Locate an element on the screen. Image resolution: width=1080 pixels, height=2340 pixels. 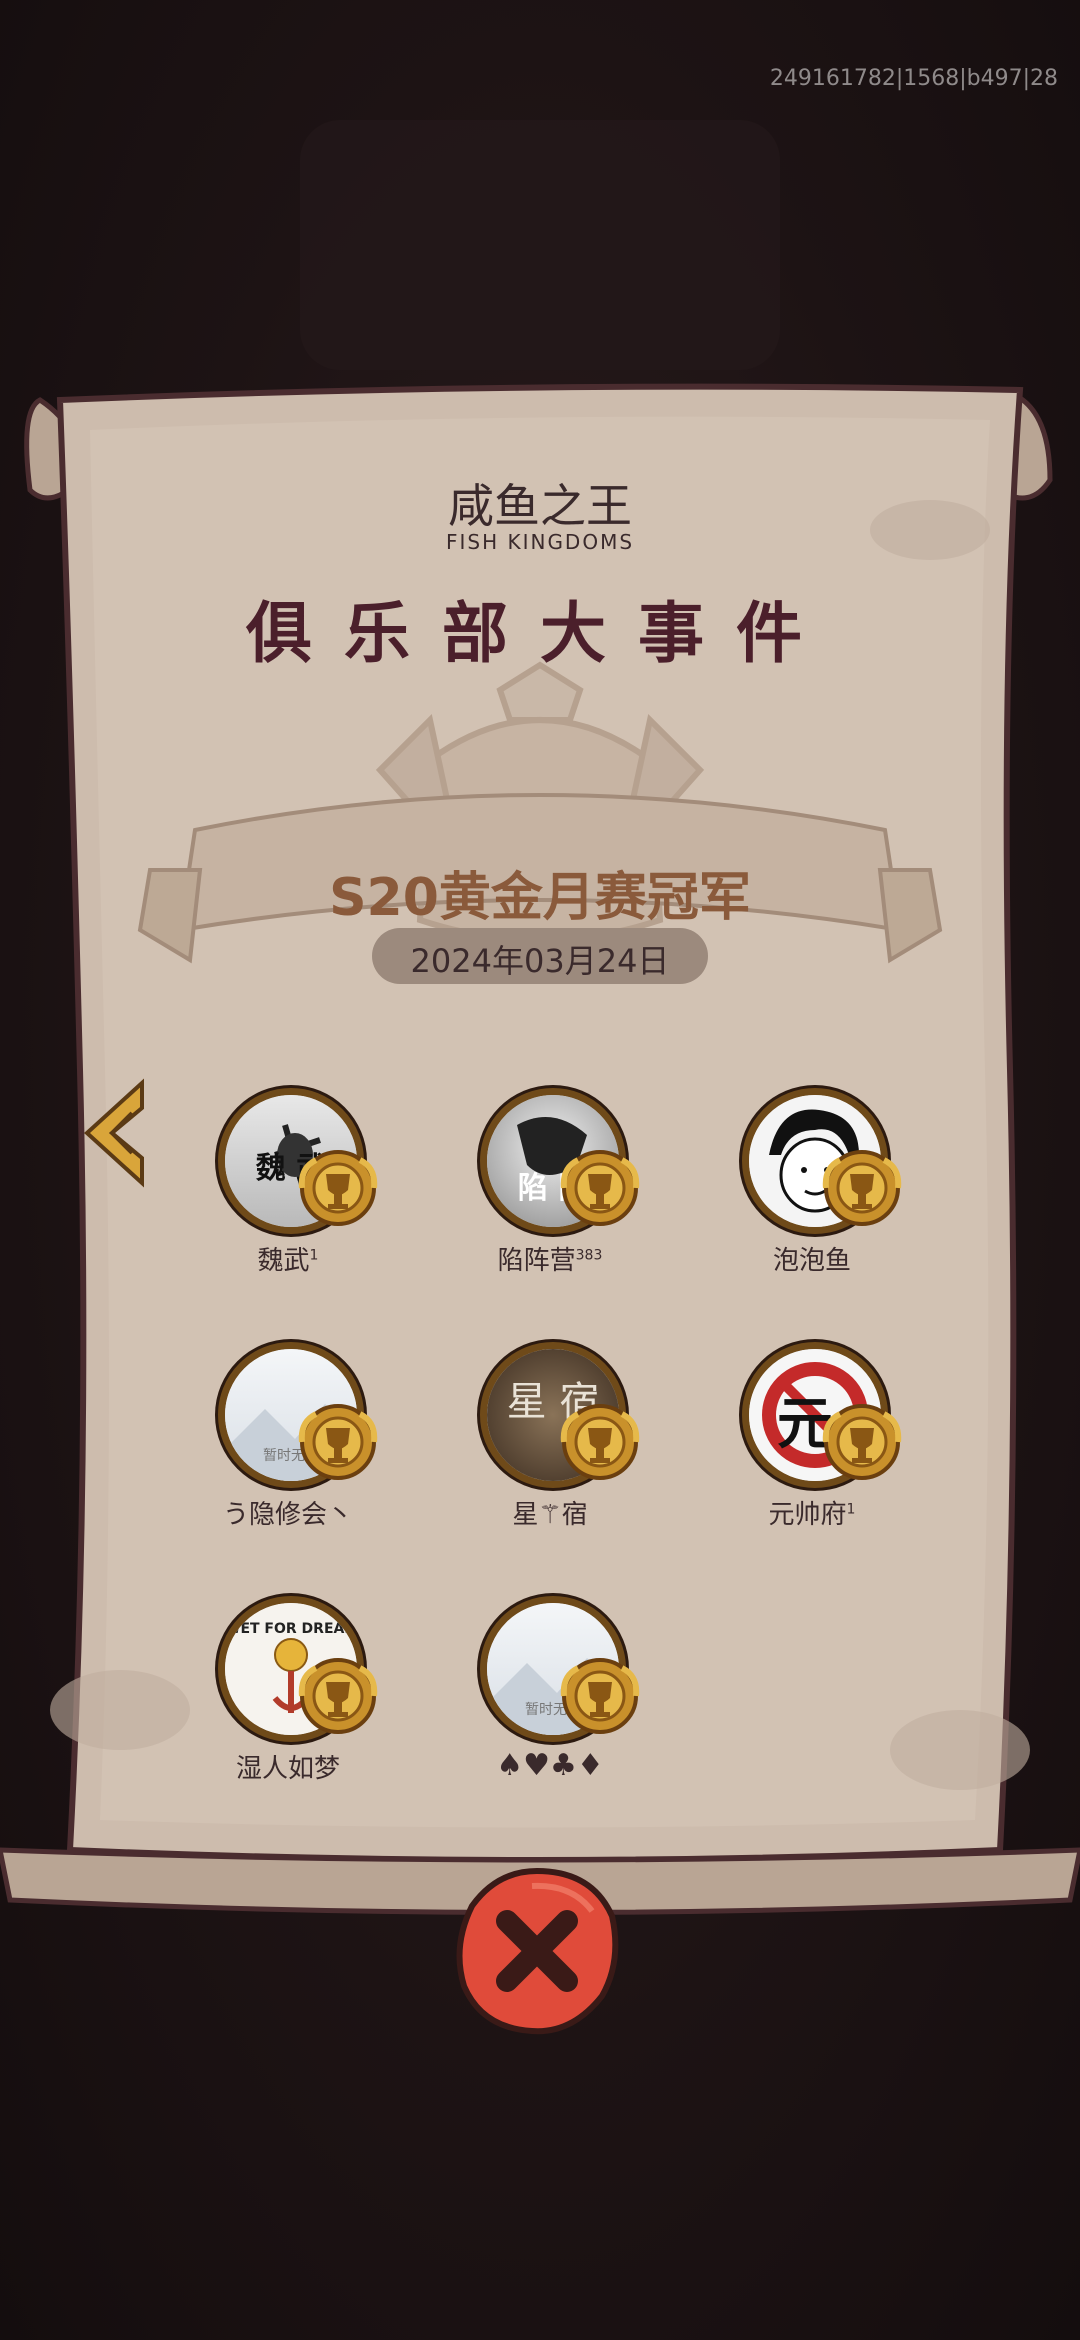
club-item: 元 元帅府1 is located at coordinates (812, 1462).